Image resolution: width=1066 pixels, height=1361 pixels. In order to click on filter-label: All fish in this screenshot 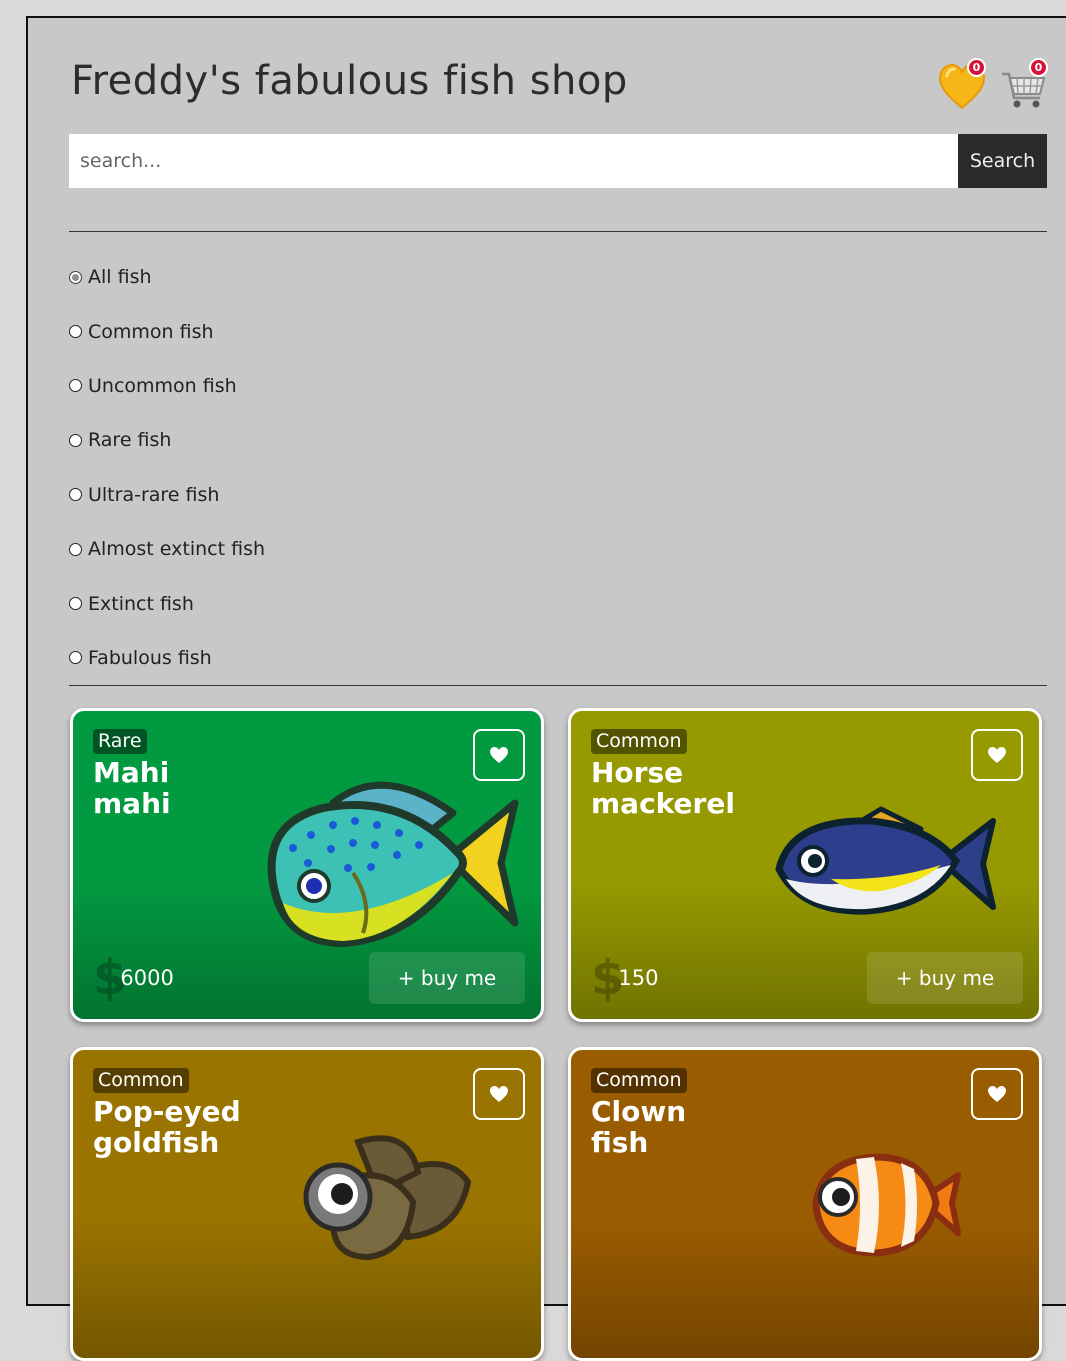, I will do `click(120, 277)`.